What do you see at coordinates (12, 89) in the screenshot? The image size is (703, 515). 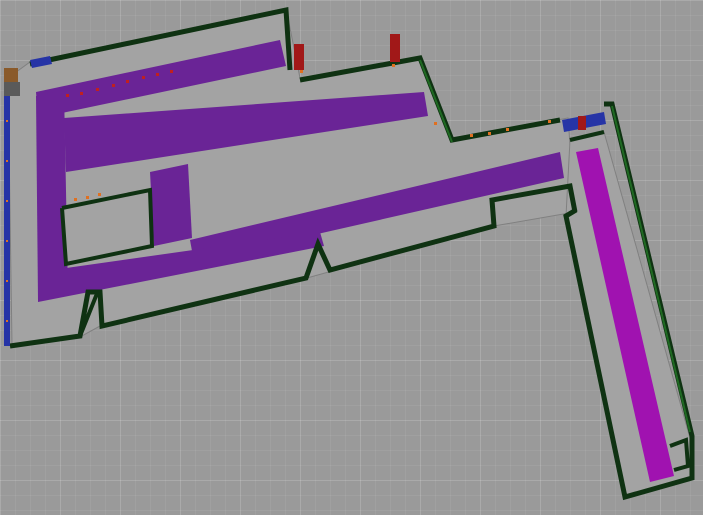 I see `dock-box-dark` at bounding box center [12, 89].